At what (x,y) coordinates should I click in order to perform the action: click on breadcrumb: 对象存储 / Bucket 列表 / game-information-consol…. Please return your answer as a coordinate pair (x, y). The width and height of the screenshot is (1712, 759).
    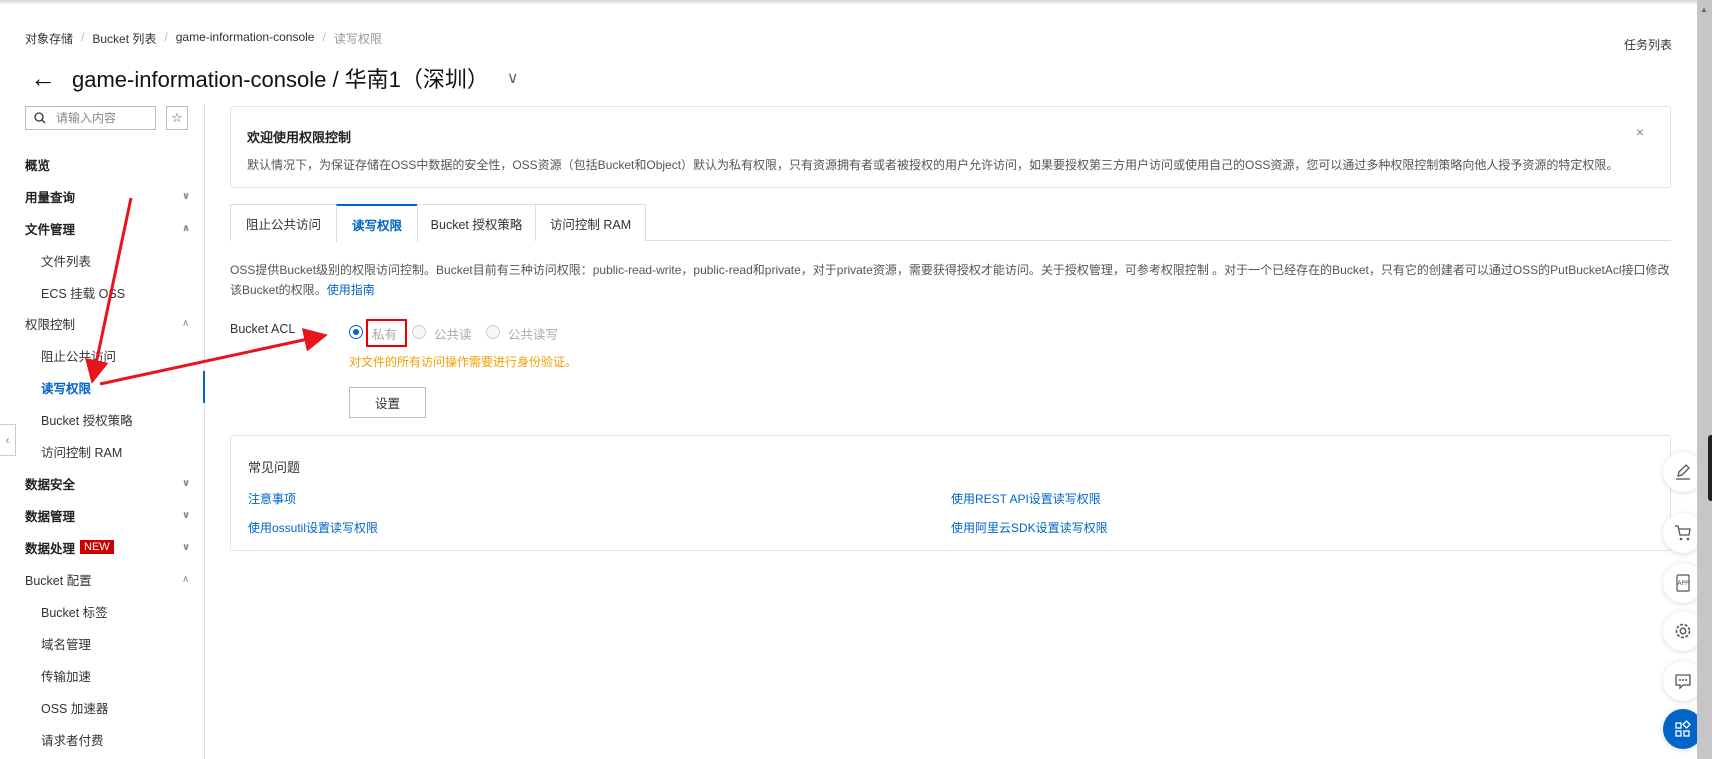
    Looking at the image, I should click on (203, 38).